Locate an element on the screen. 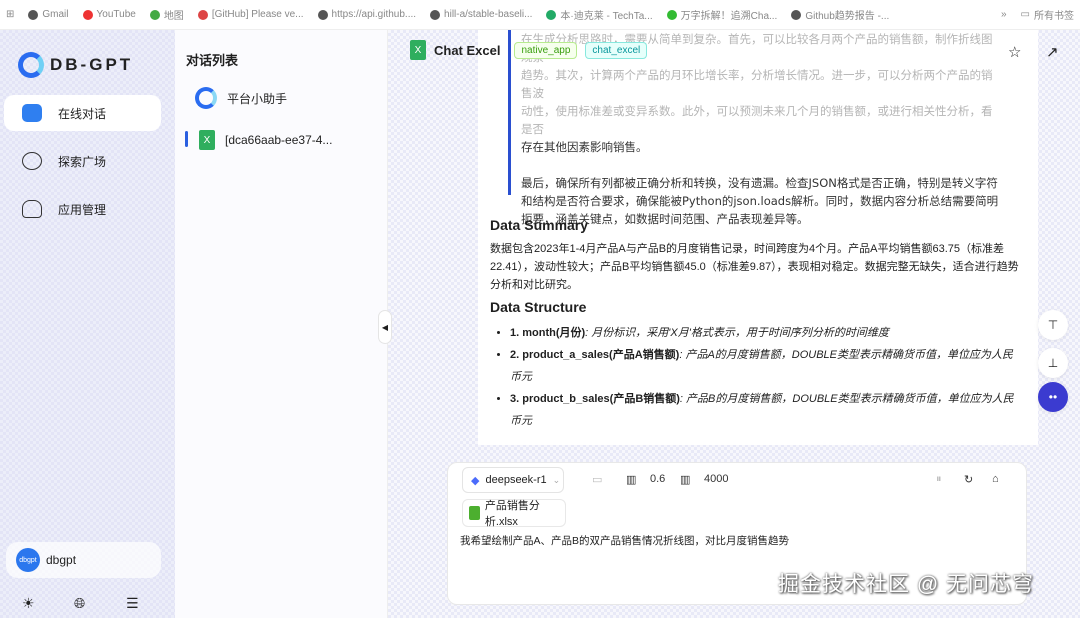 This screenshot has height=618, width=1080. all-bookmarks: ▭ 所有书签 is located at coordinates (1047, 14).